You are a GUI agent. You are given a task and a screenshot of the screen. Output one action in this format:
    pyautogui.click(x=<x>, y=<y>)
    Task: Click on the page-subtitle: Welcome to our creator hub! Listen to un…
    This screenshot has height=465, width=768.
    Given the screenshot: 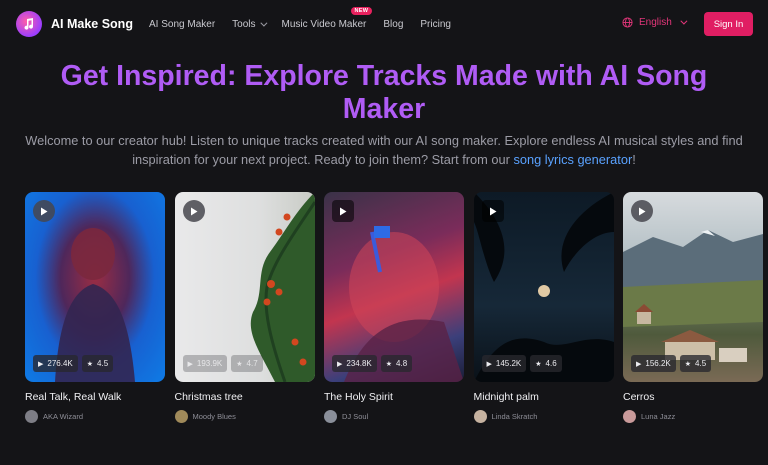 What is the action you would take?
    pyautogui.click(x=384, y=150)
    